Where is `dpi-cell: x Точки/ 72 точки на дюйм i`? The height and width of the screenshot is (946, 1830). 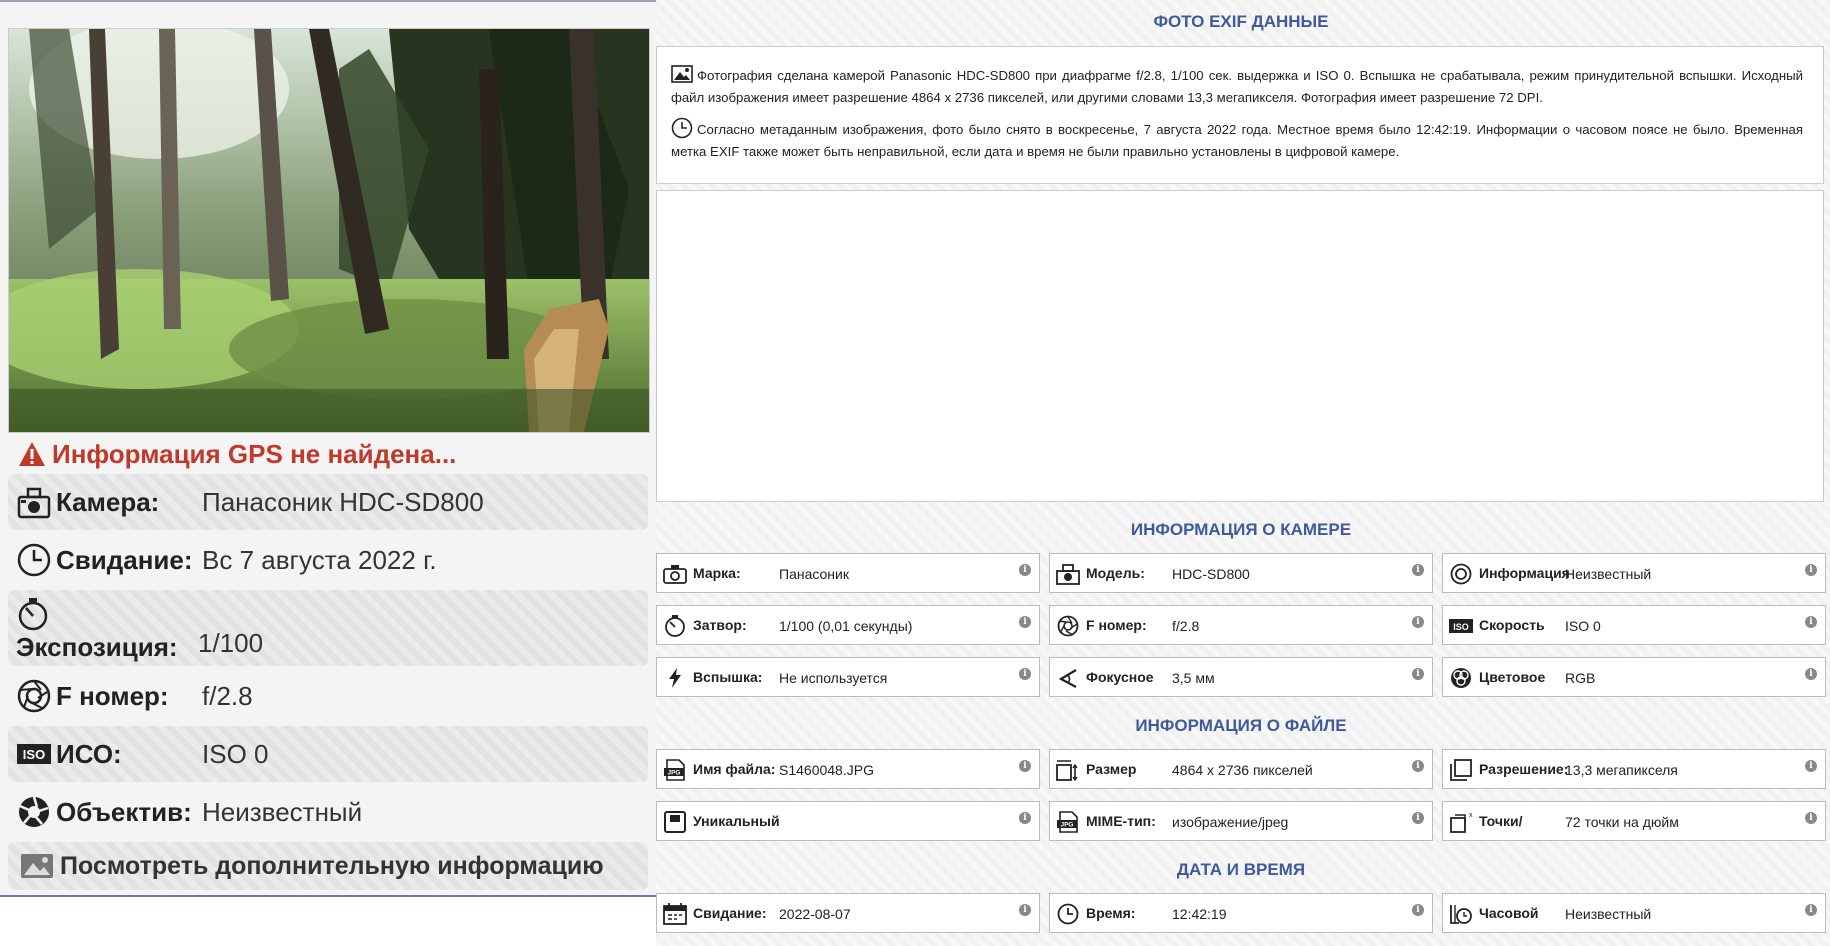 dpi-cell: x Точки/ 72 точки на дюйм i is located at coordinates (1634, 821).